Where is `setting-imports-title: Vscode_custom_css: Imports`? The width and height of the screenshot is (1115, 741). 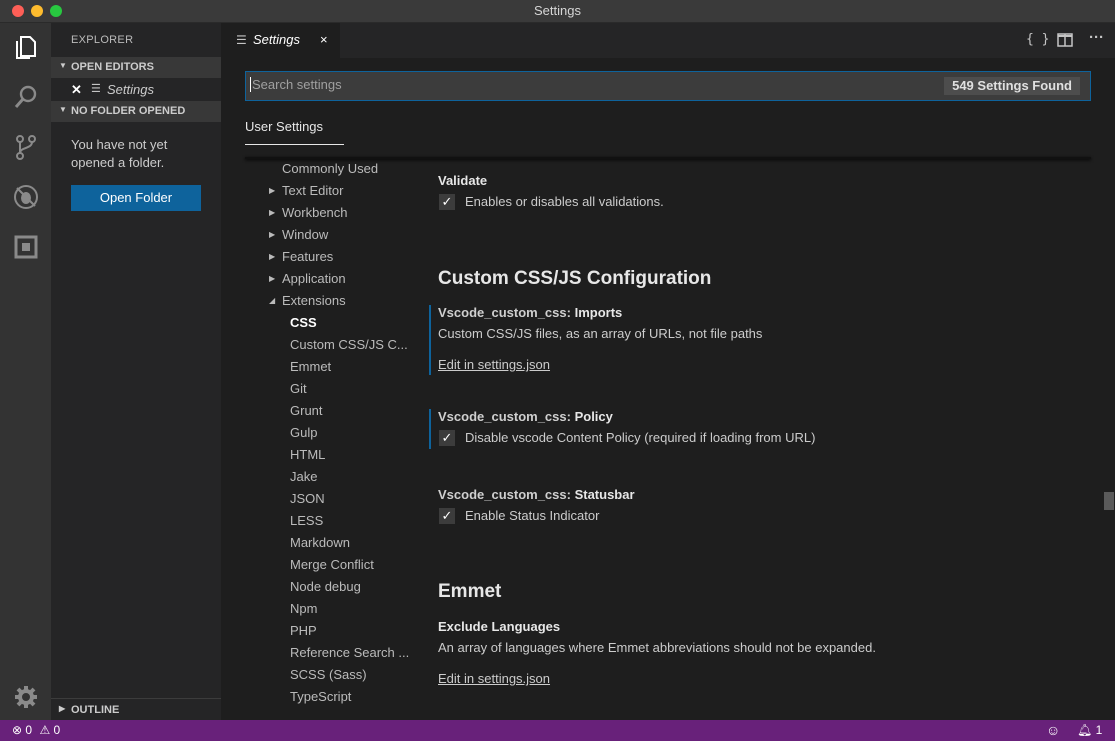 setting-imports-title: Vscode_custom_css: Imports is located at coordinates (530, 312).